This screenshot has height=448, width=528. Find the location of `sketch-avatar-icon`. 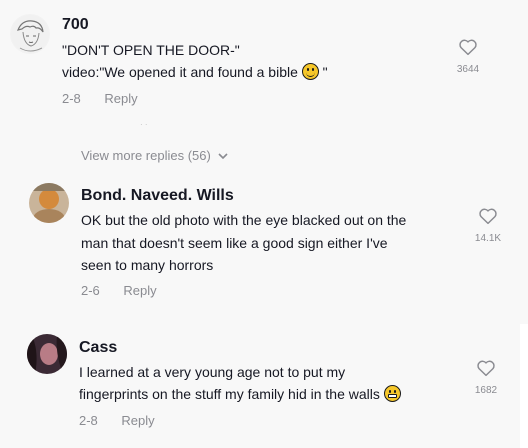

sketch-avatar-icon is located at coordinates (30, 34).